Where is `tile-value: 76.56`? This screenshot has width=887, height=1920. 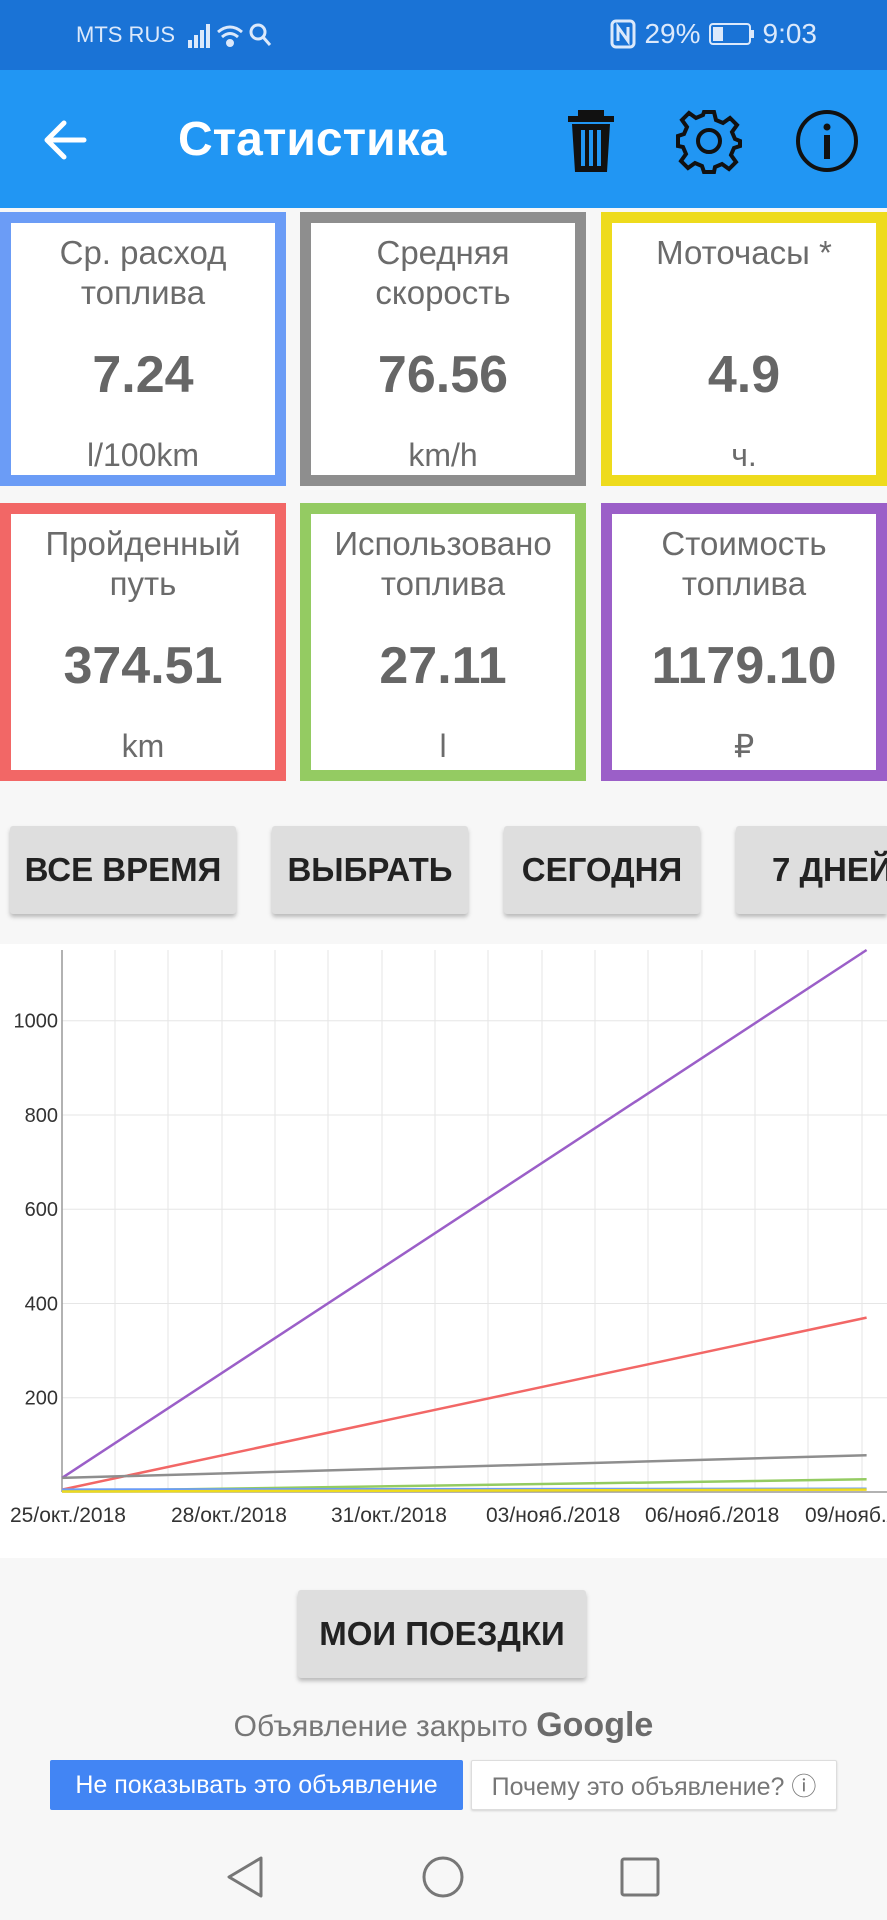
tile-value: 76.56 is located at coordinates (443, 375).